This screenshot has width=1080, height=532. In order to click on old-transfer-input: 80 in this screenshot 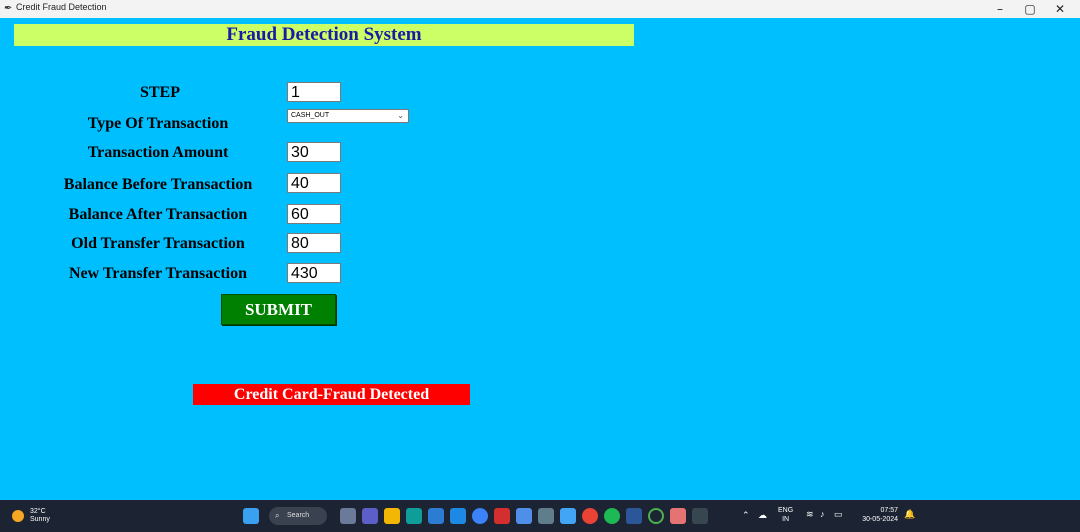, I will do `click(314, 243)`.